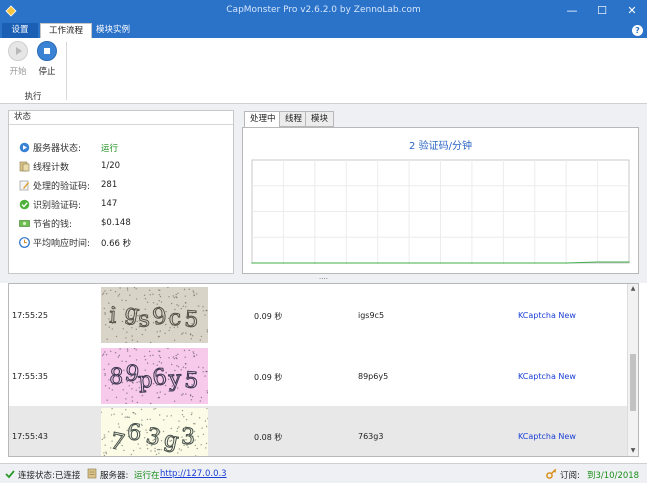  Describe the element at coordinates (633, 382) in the screenshot. I see `scroll-thumb` at that location.